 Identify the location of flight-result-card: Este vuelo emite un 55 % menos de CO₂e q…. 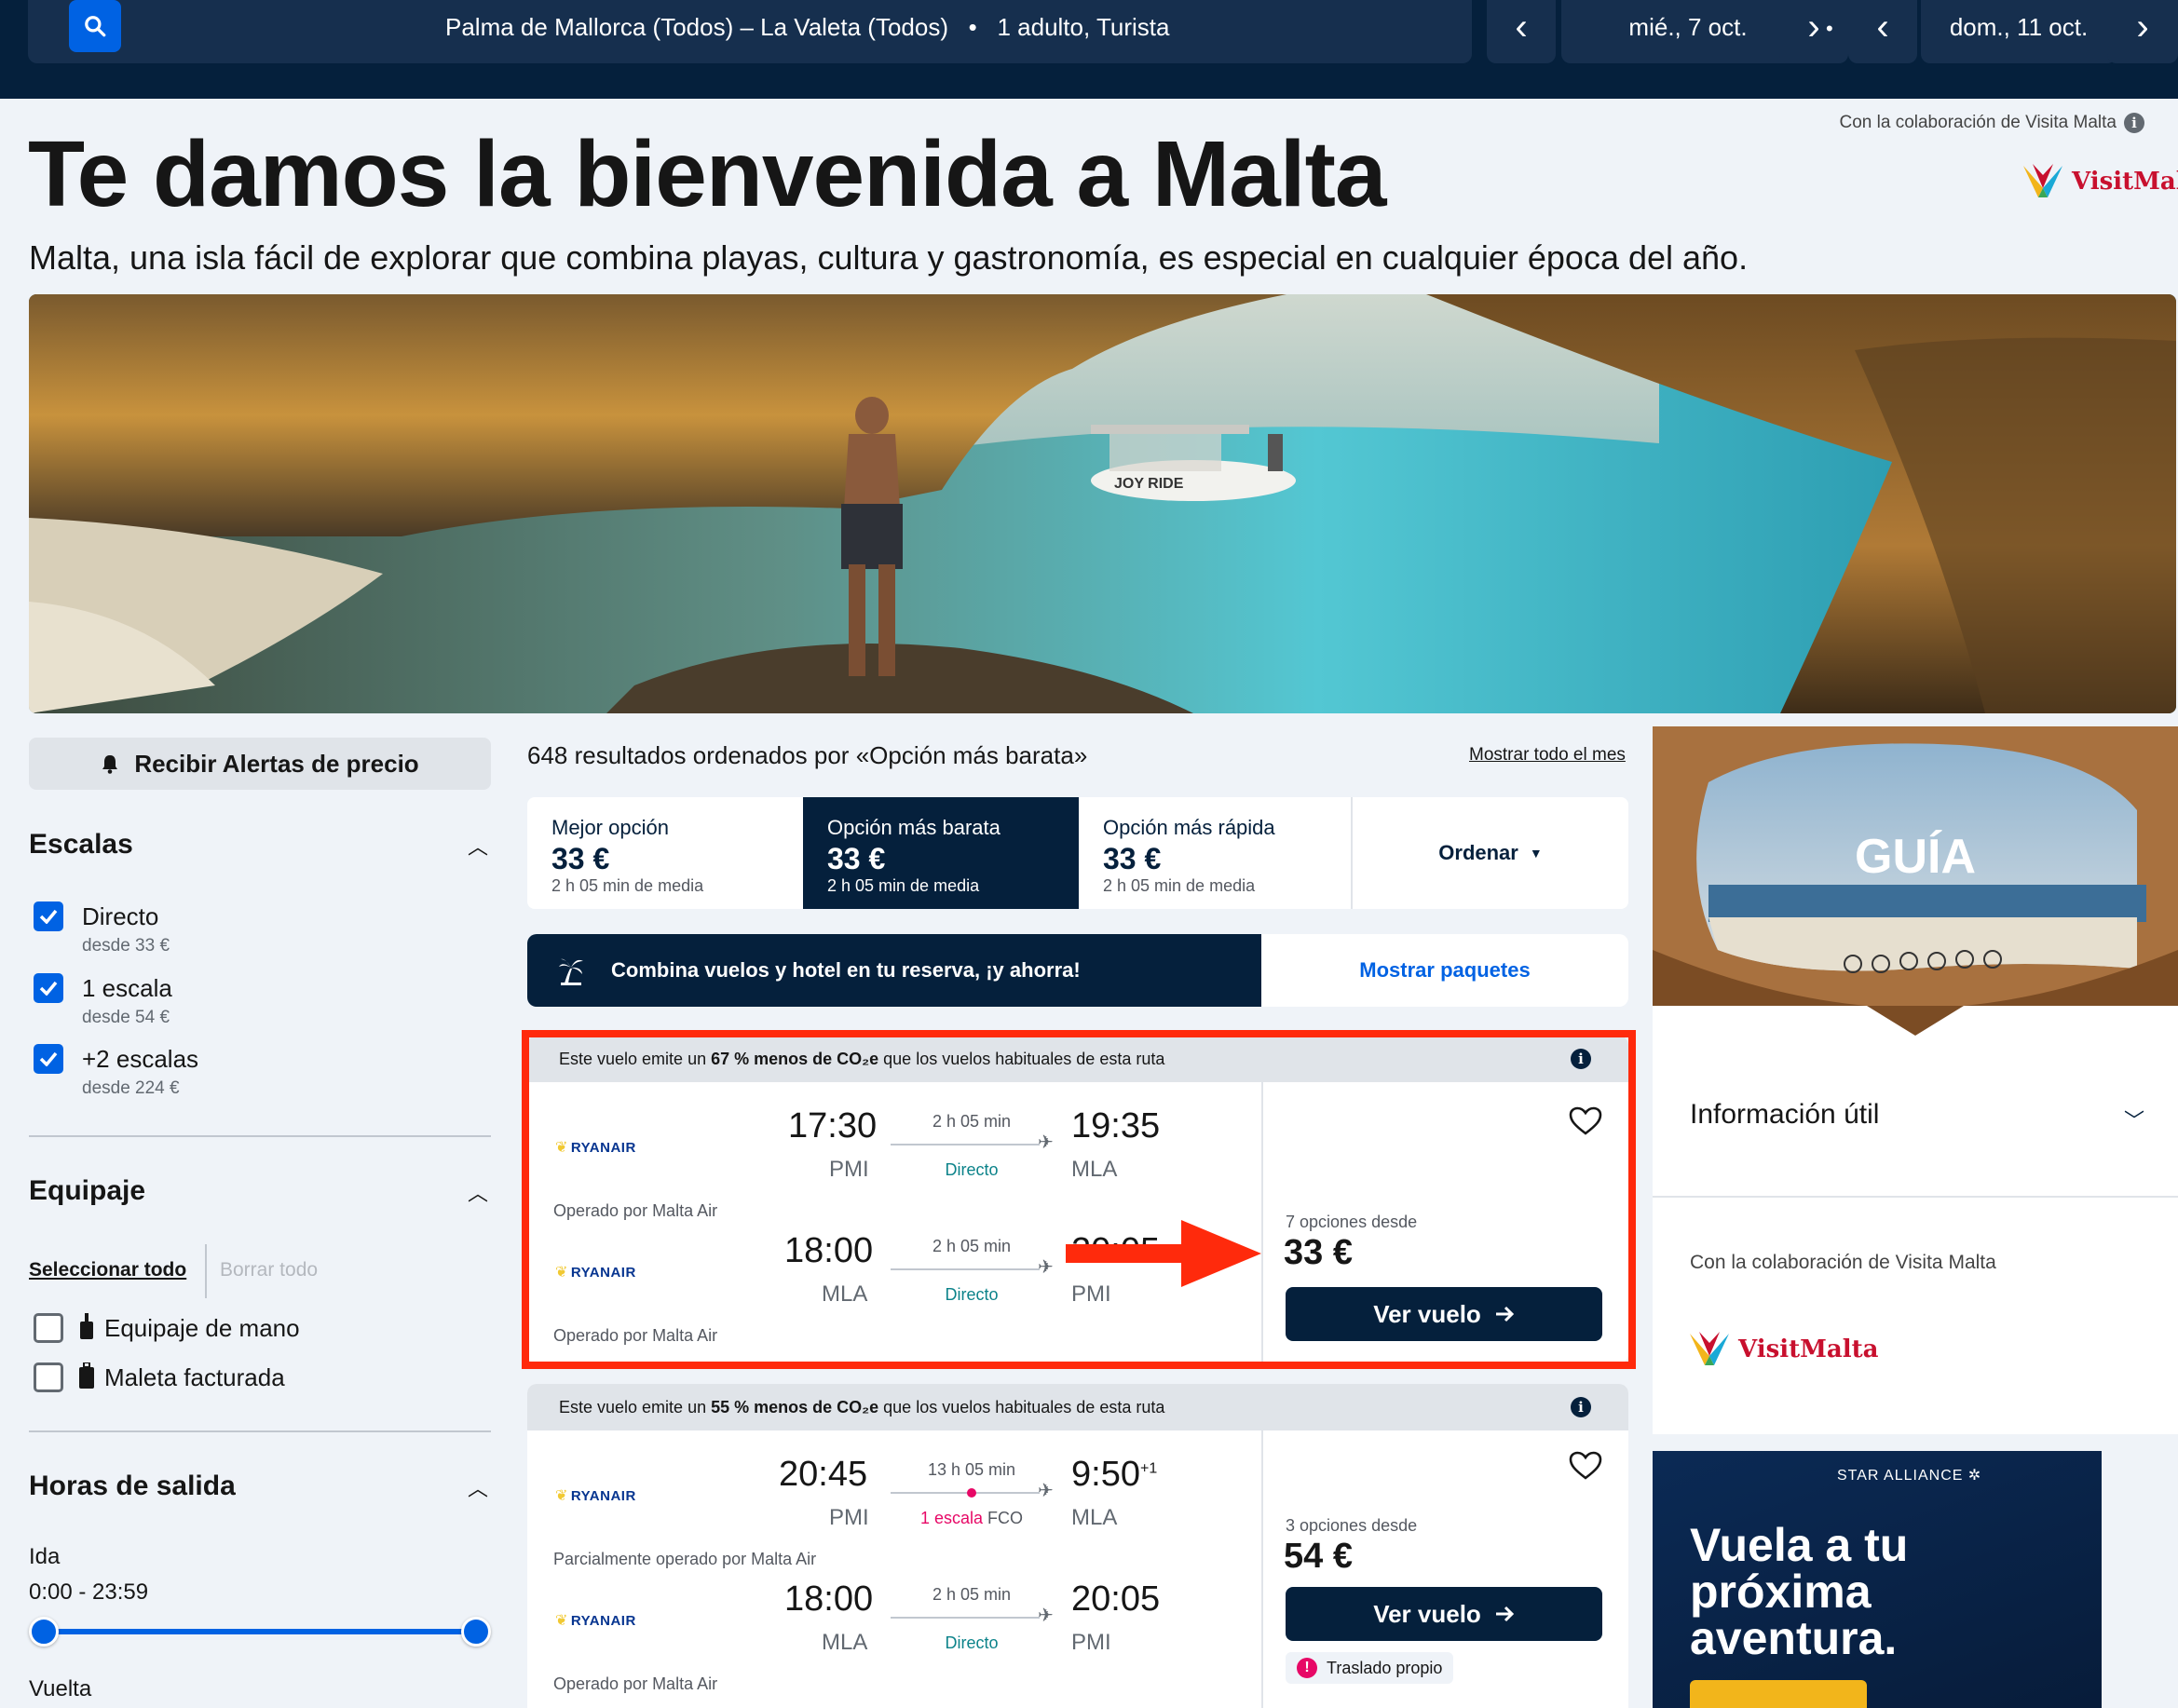
(1077, 1546).